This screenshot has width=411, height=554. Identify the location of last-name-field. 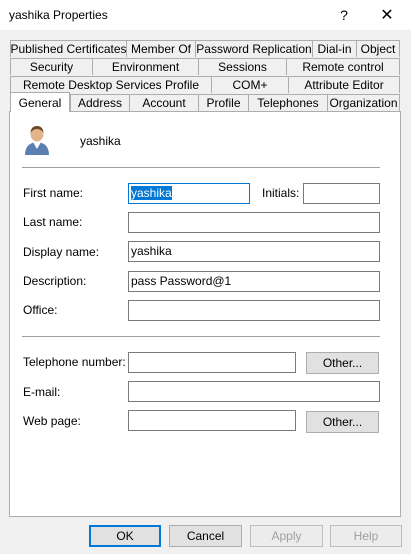
(254, 222).